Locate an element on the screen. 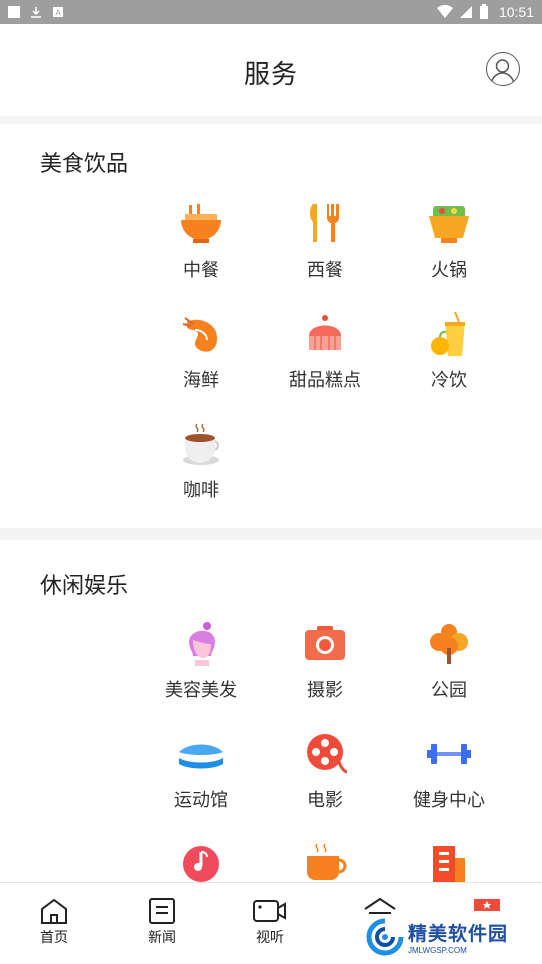 Image resolution: width=542 pixels, height=964 pixels. news-icon is located at coordinates (162, 911).